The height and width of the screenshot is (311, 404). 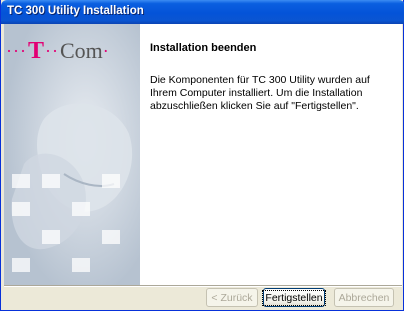 I want to click on cancel-button: Abbrechen, so click(x=364, y=297).